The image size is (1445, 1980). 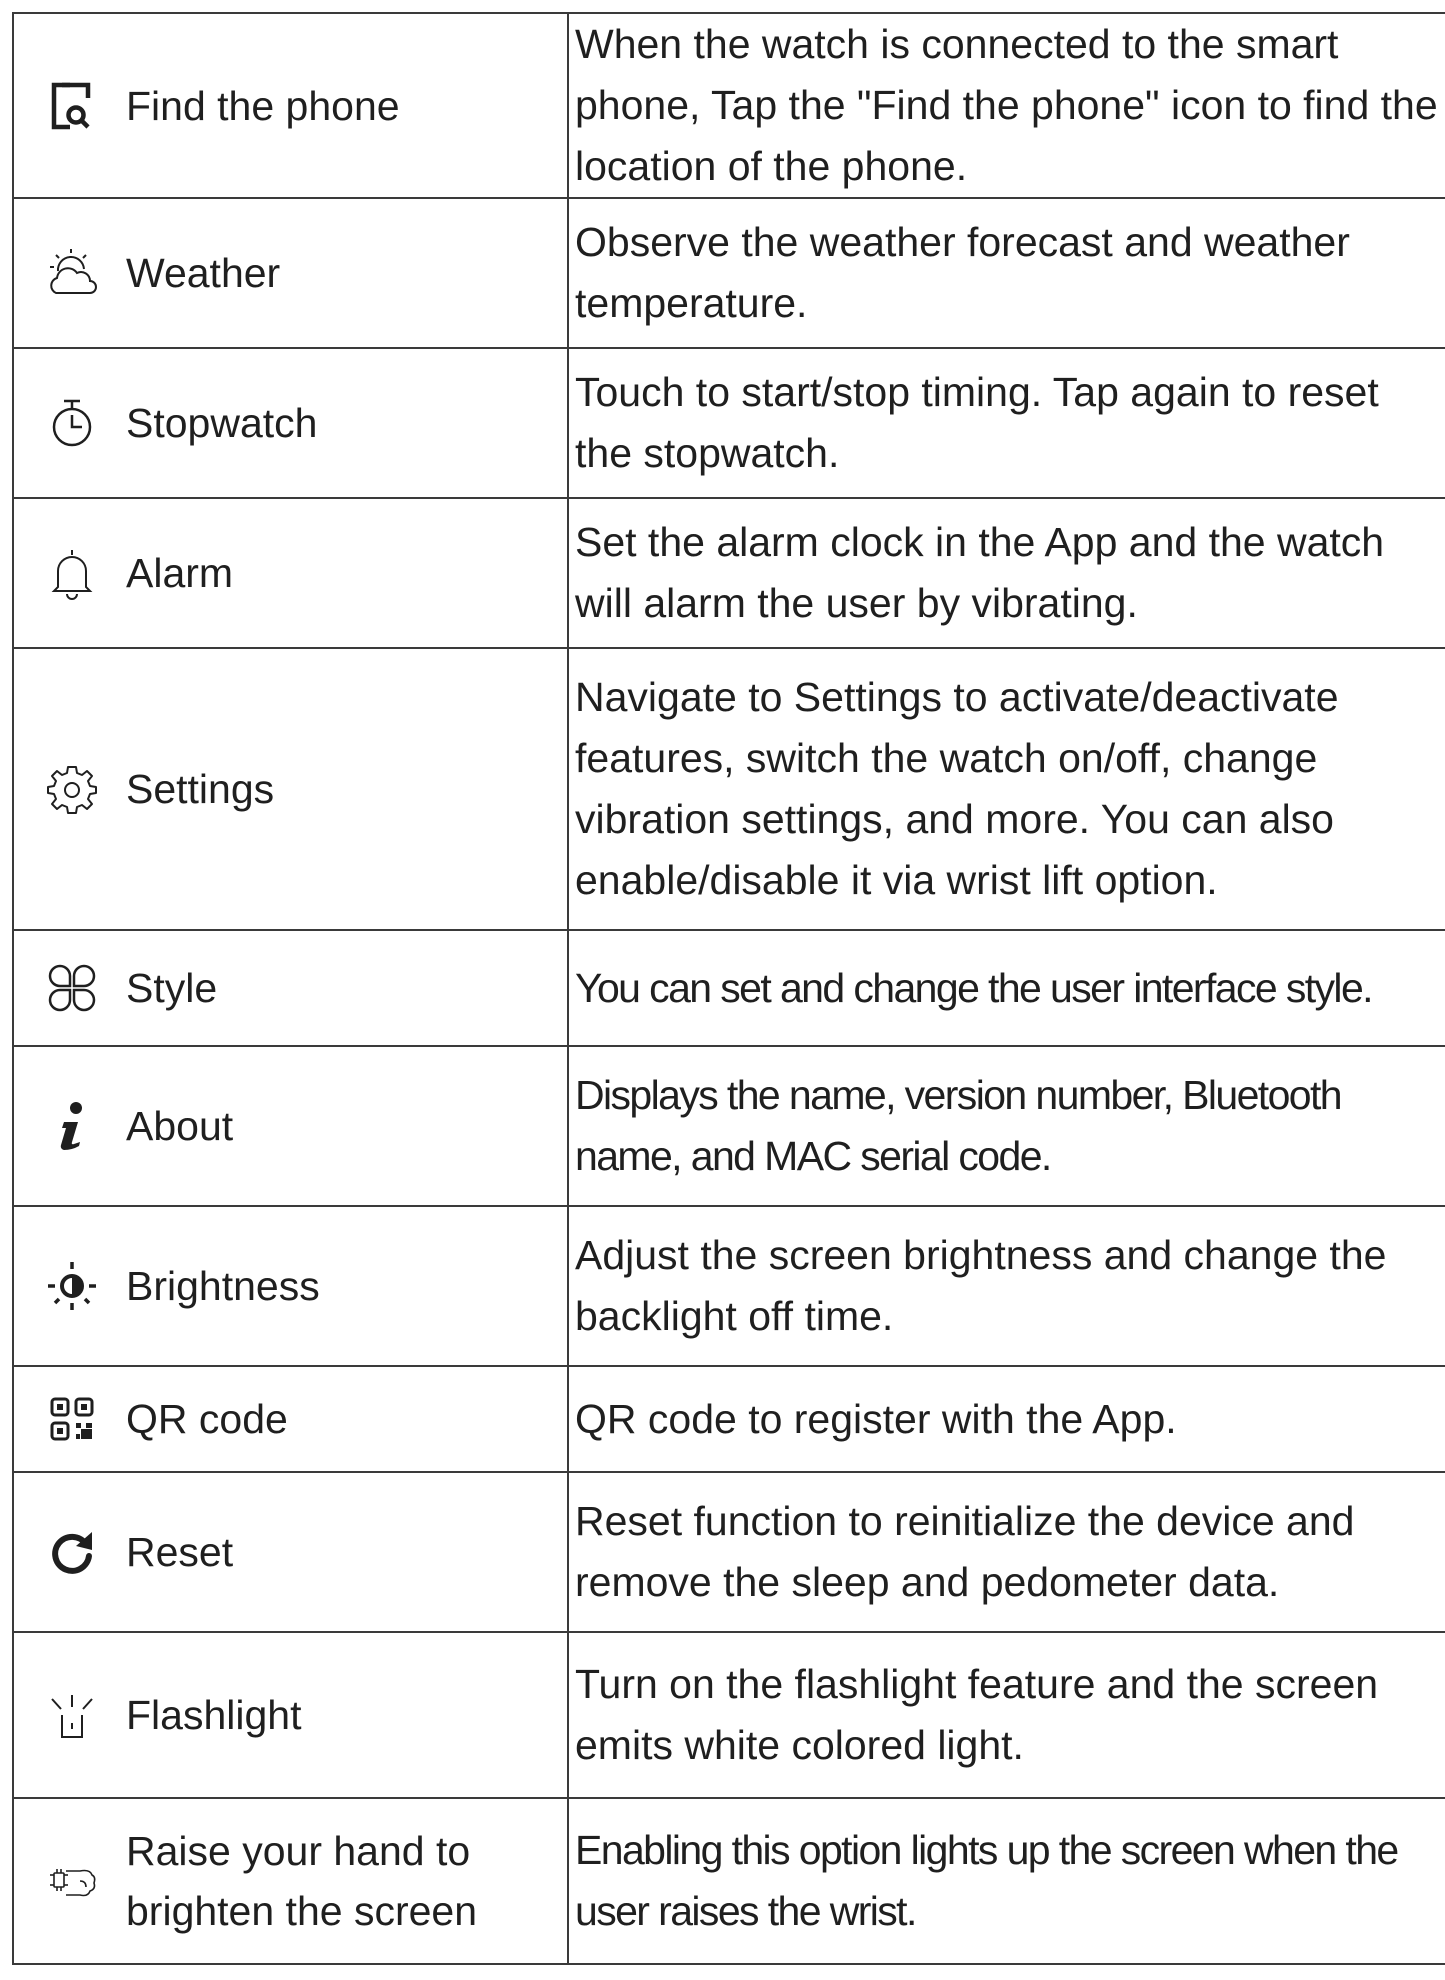 I want to click on feature-cell: Raise your hand to brighten the screen, so click(x=290, y=1881).